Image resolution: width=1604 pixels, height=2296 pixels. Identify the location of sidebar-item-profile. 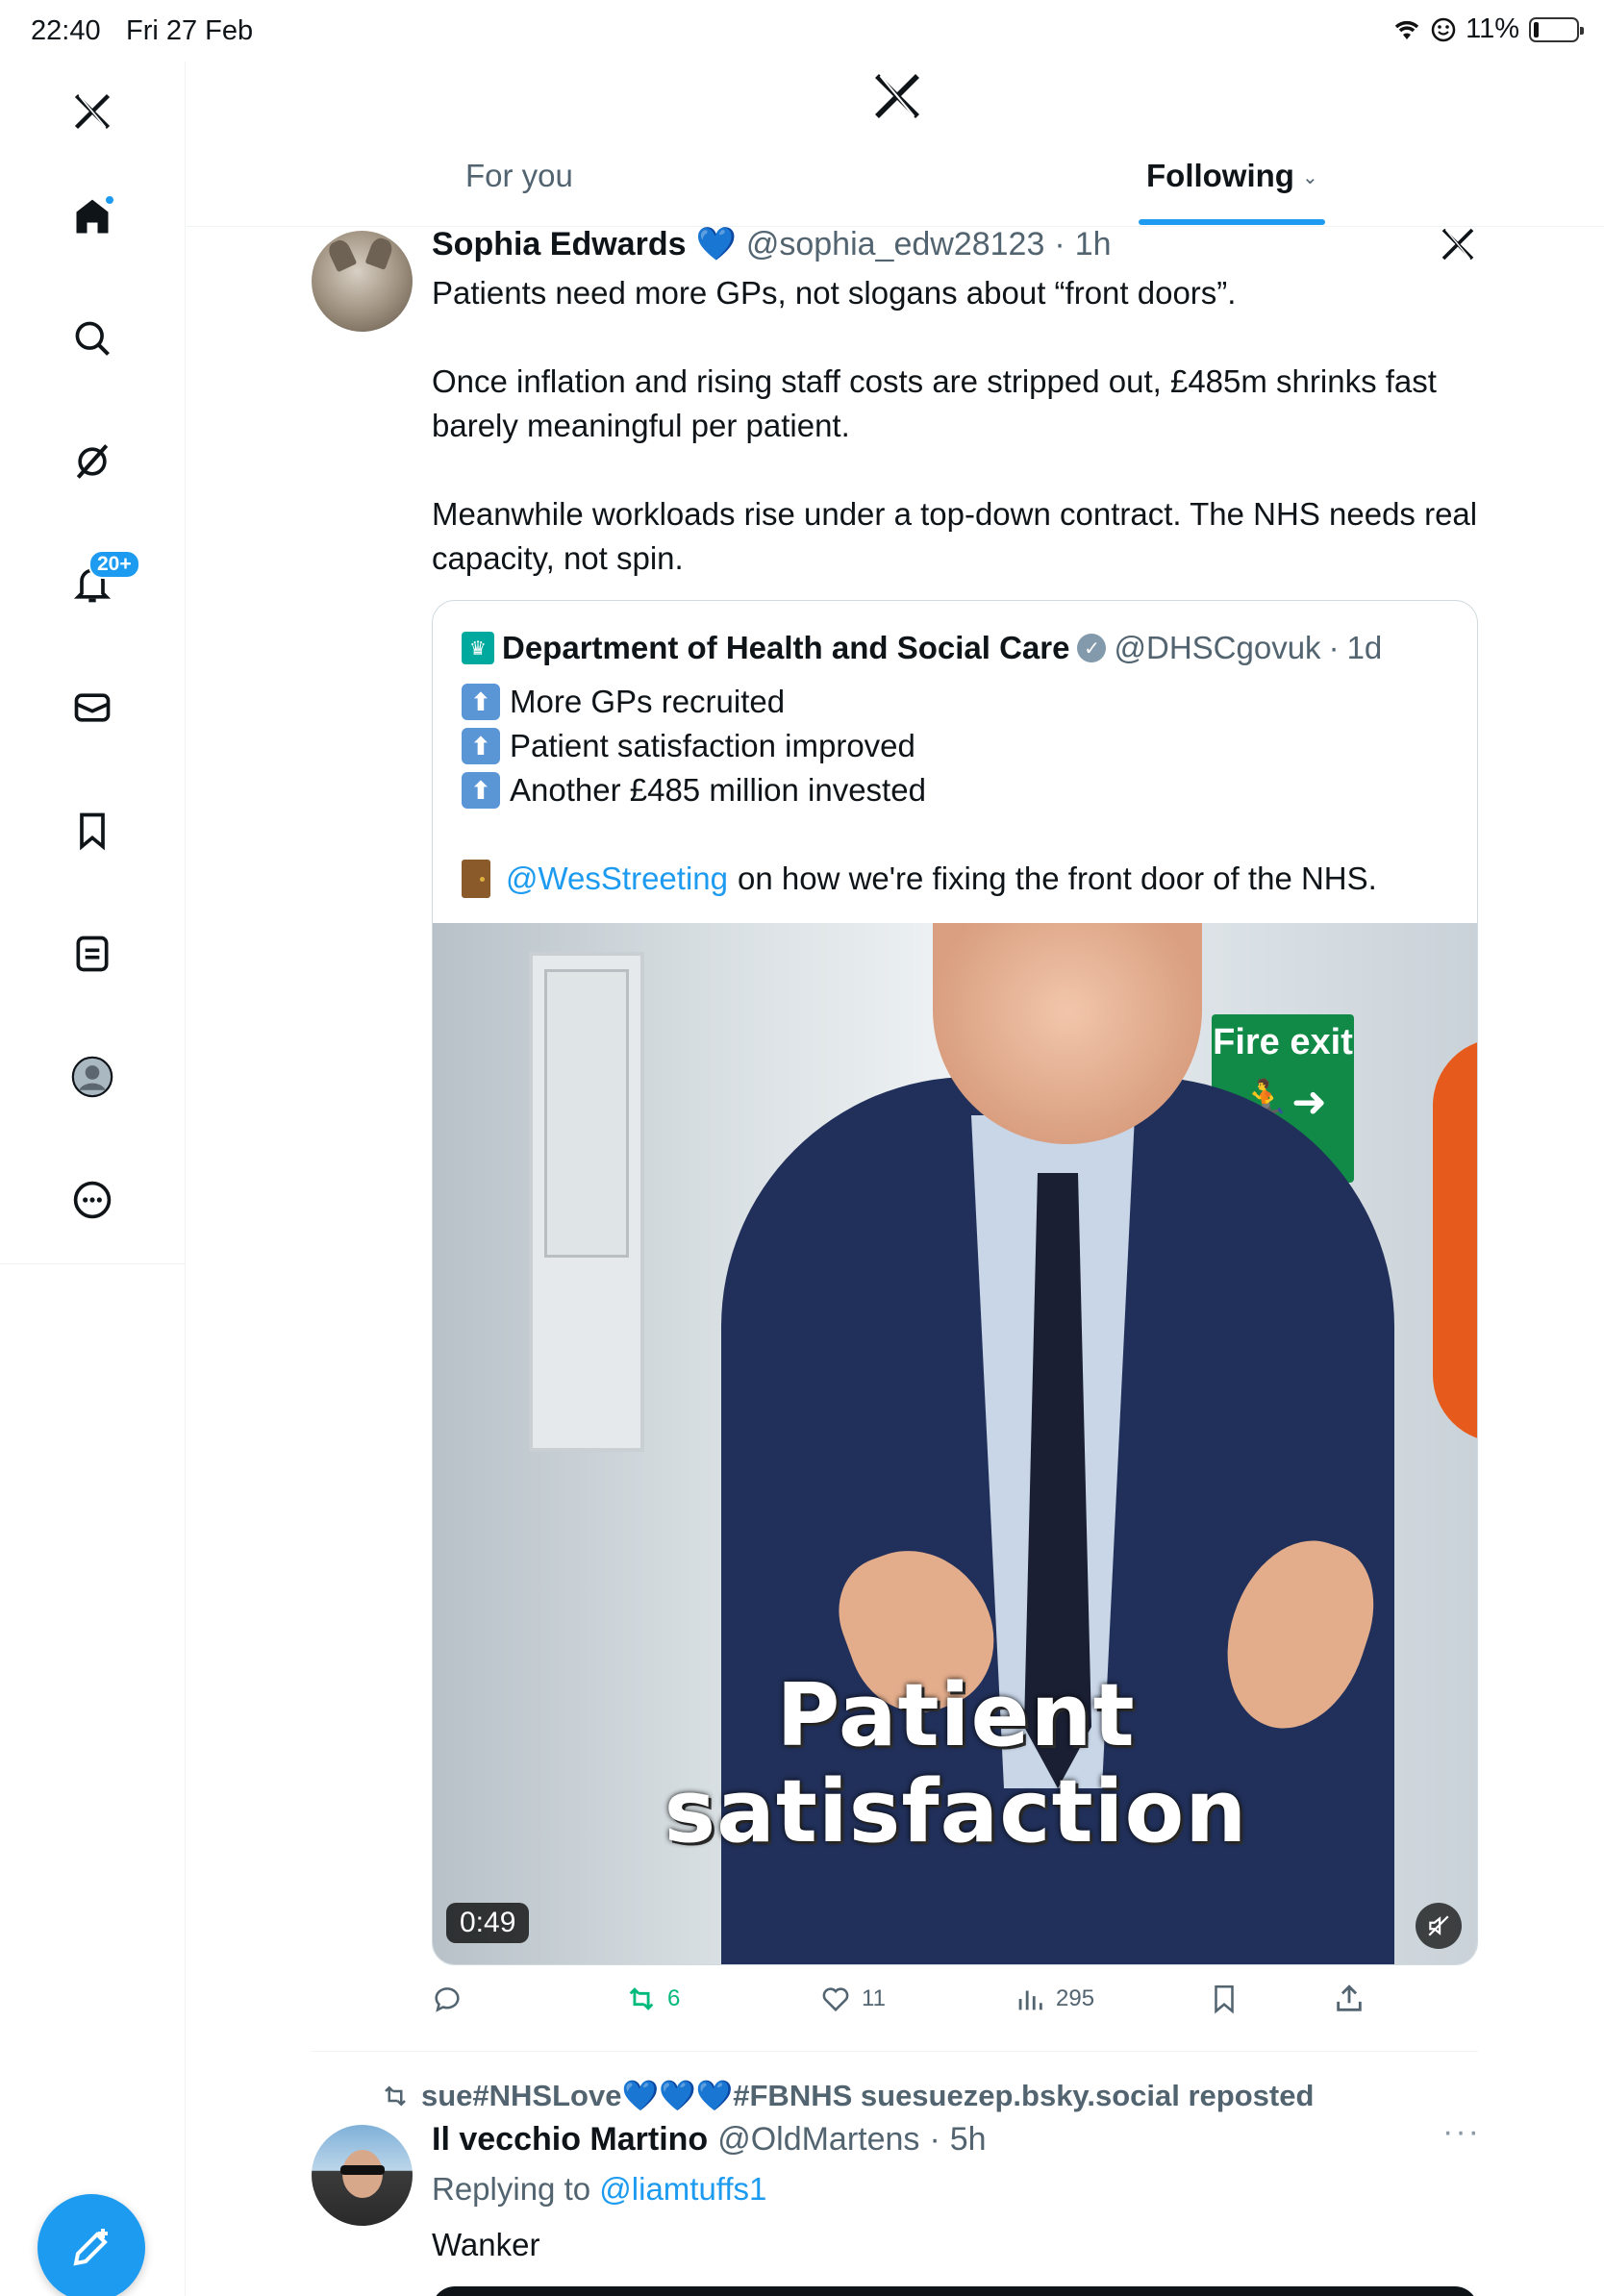
(92, 1077).